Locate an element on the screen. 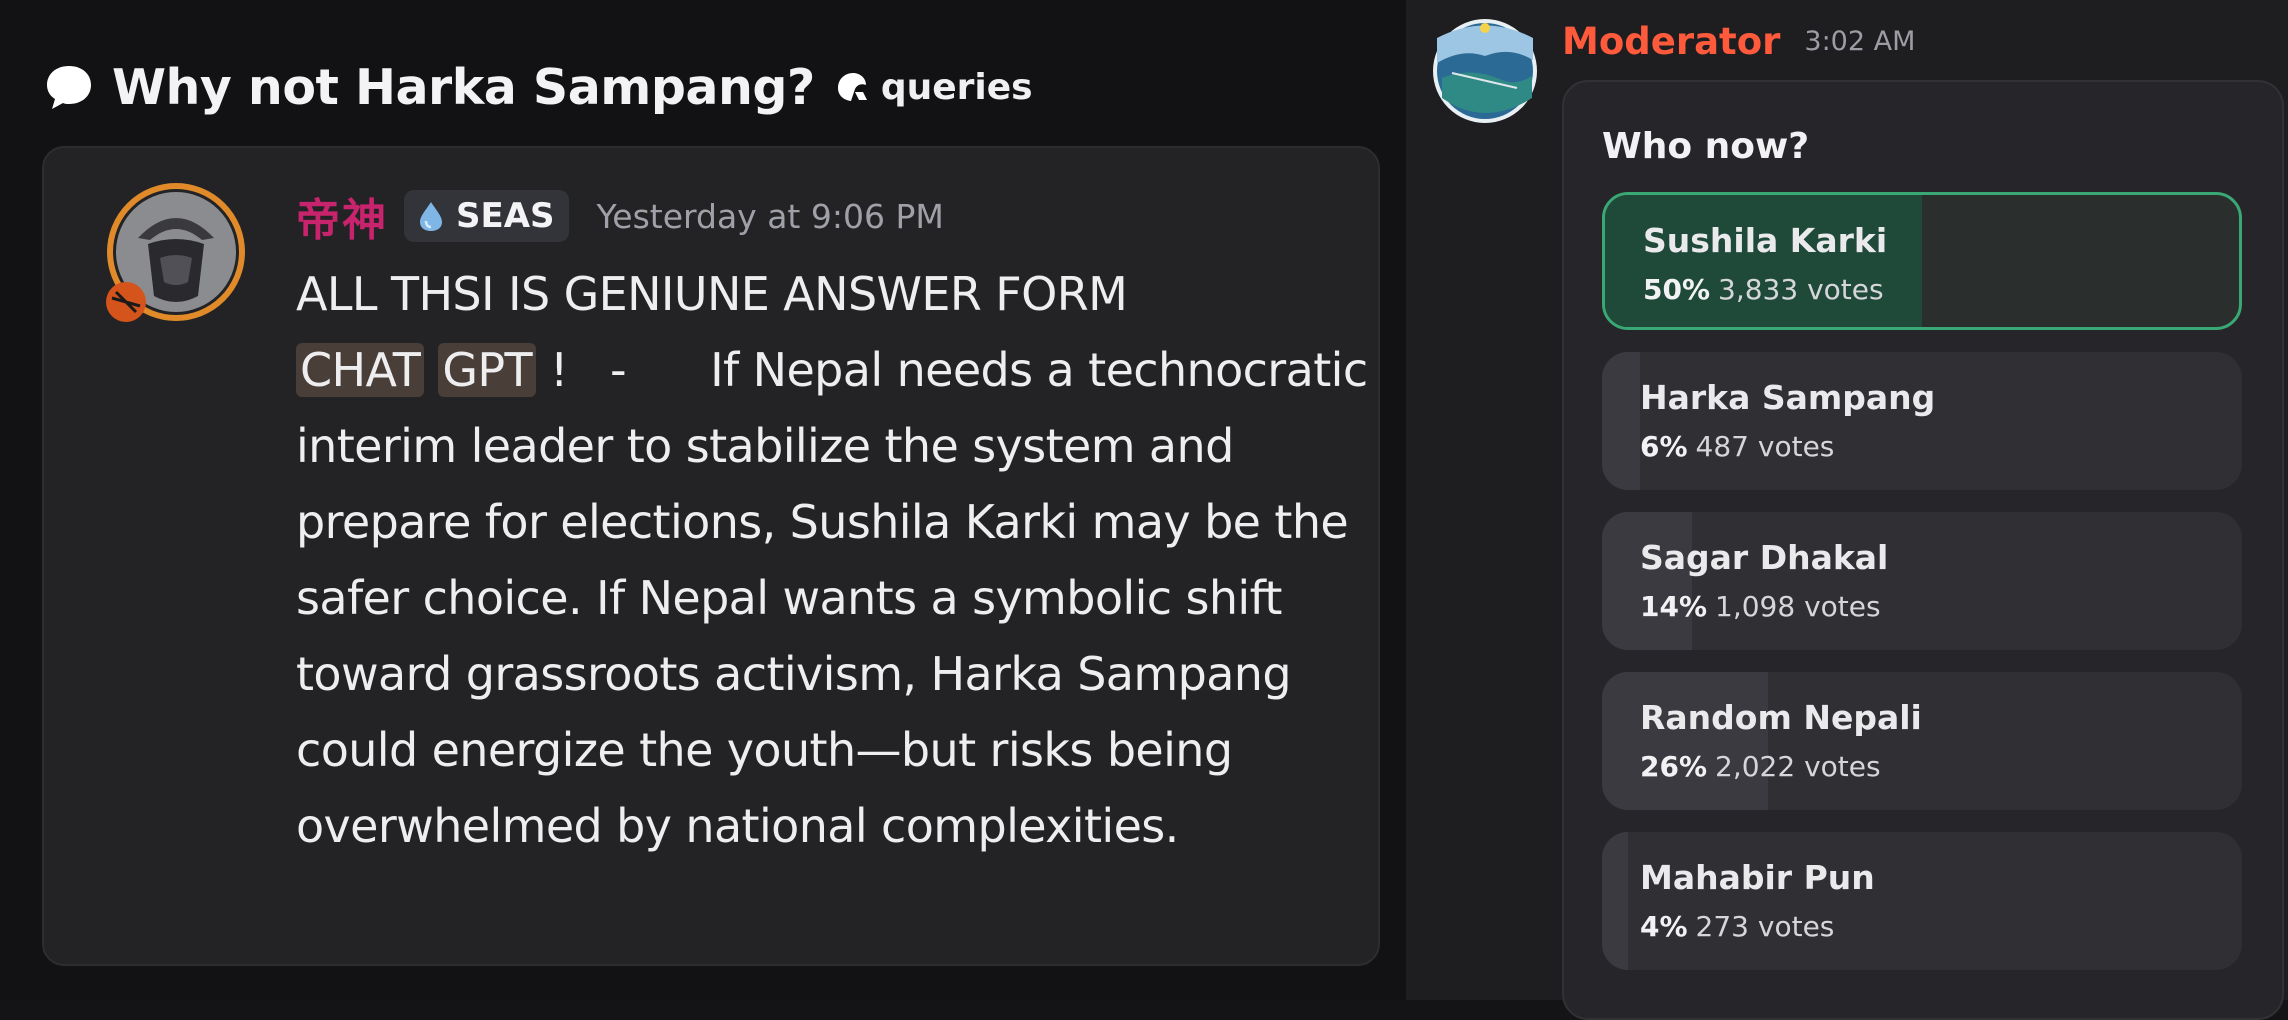 Image resolution: width=2288 pixels, height=1020 pixels. thread-tag: queries is located at coordinates (933, 87).